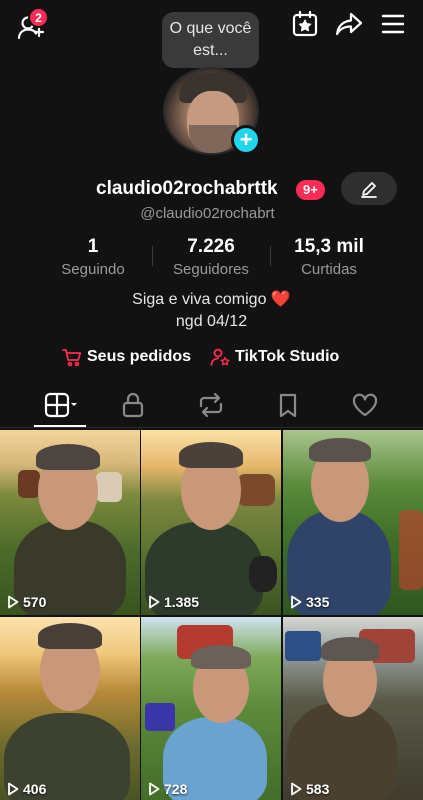 The width and height of the screenshot is (423, 800). Describe the element at coordinates (38, 17) in the screenshot. I see `notification-count-badge: 2` at that location.